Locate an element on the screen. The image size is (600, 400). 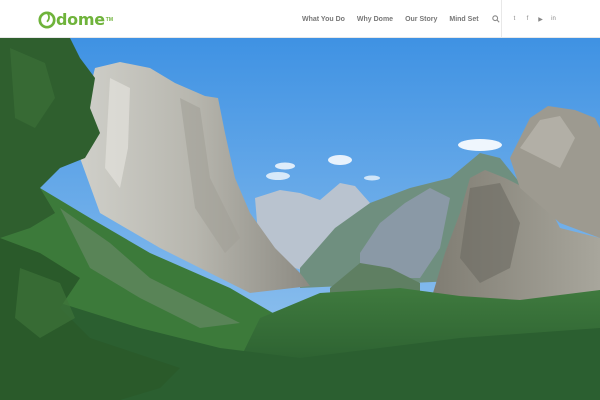
nav-item-why-dome: Why Dome is located at coordinates (375, 19).